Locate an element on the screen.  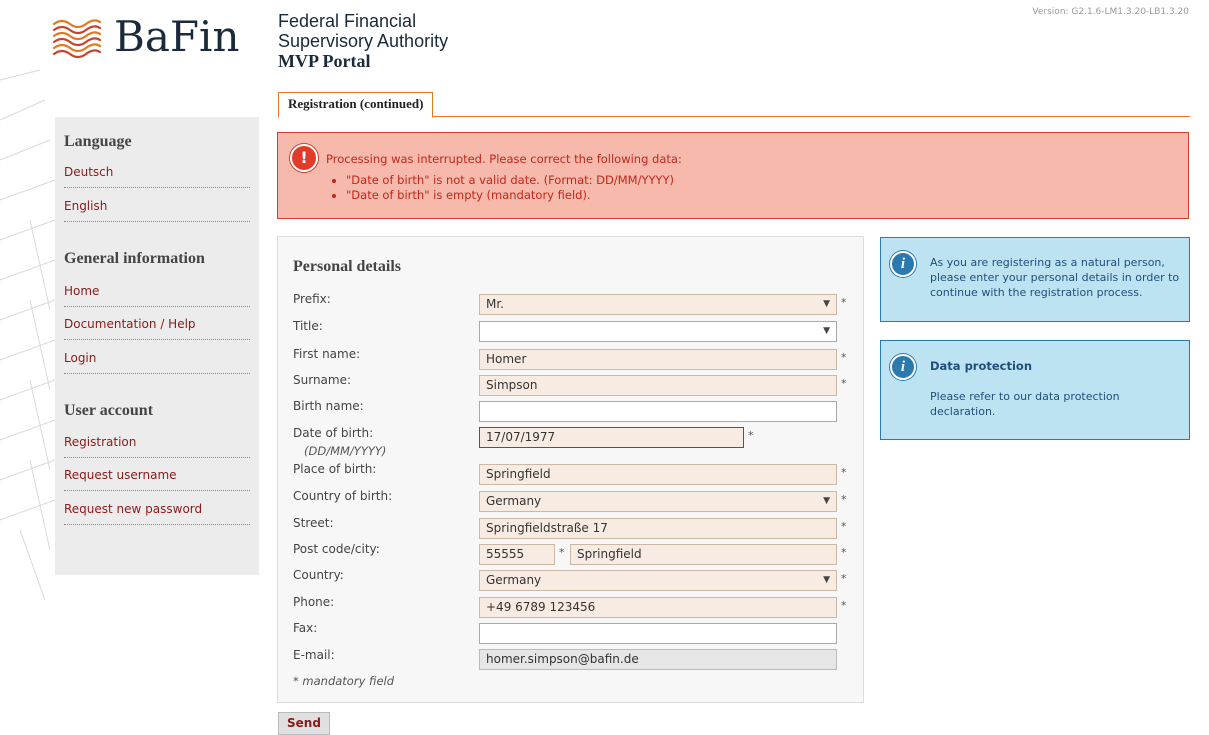
country-of-birth-label: Country of birth: is located at coordinates (343, 496).